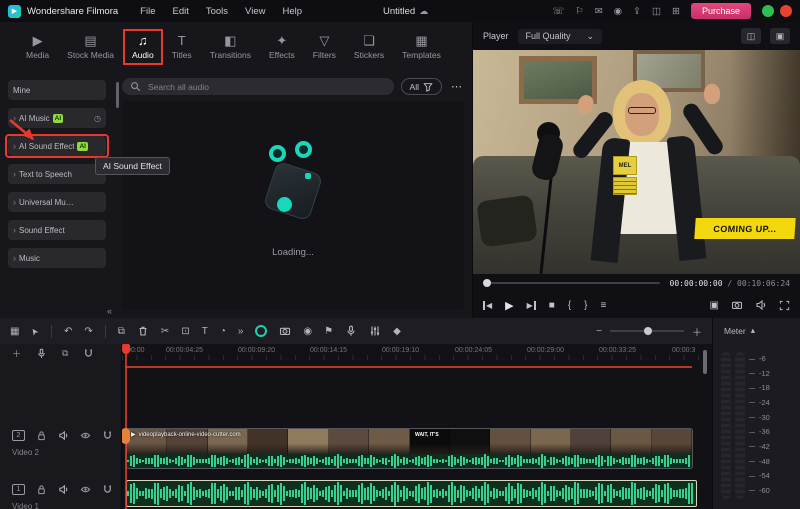 The height and width of the screenshot is (509, 800). I want to click on audio-mixer-button, so click(375, 331).